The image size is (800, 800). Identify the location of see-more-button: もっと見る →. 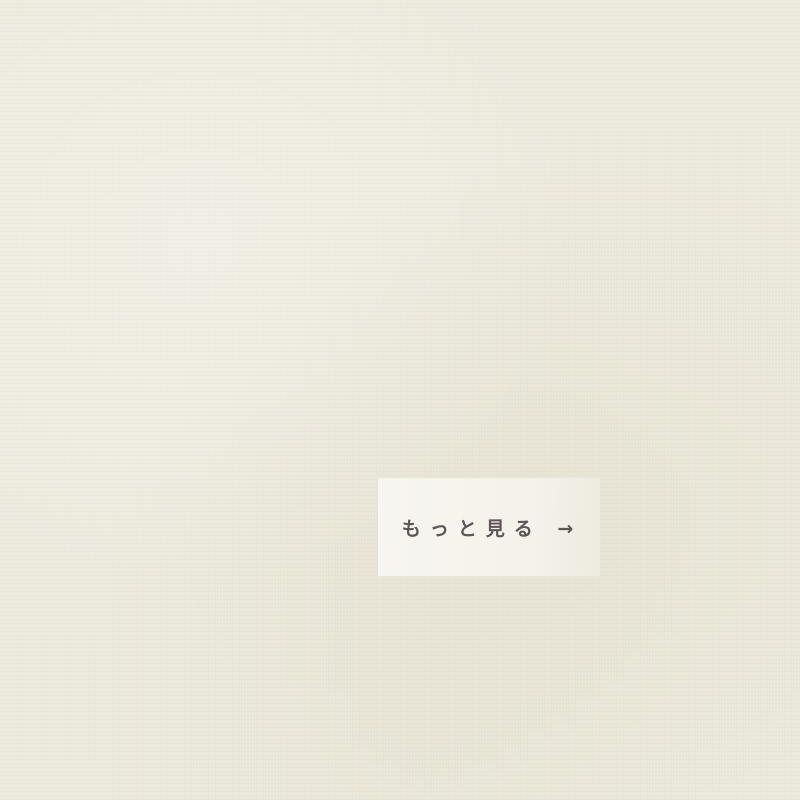
(489, 527).